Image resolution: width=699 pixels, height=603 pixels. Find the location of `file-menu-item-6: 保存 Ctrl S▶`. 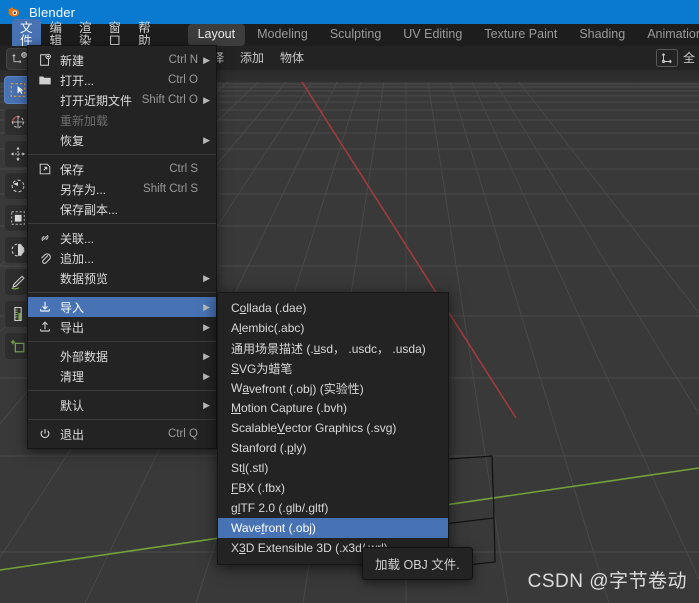

file-menu-item-6: 保存 Ctrl S▶ is located at coordinates (122, 169).